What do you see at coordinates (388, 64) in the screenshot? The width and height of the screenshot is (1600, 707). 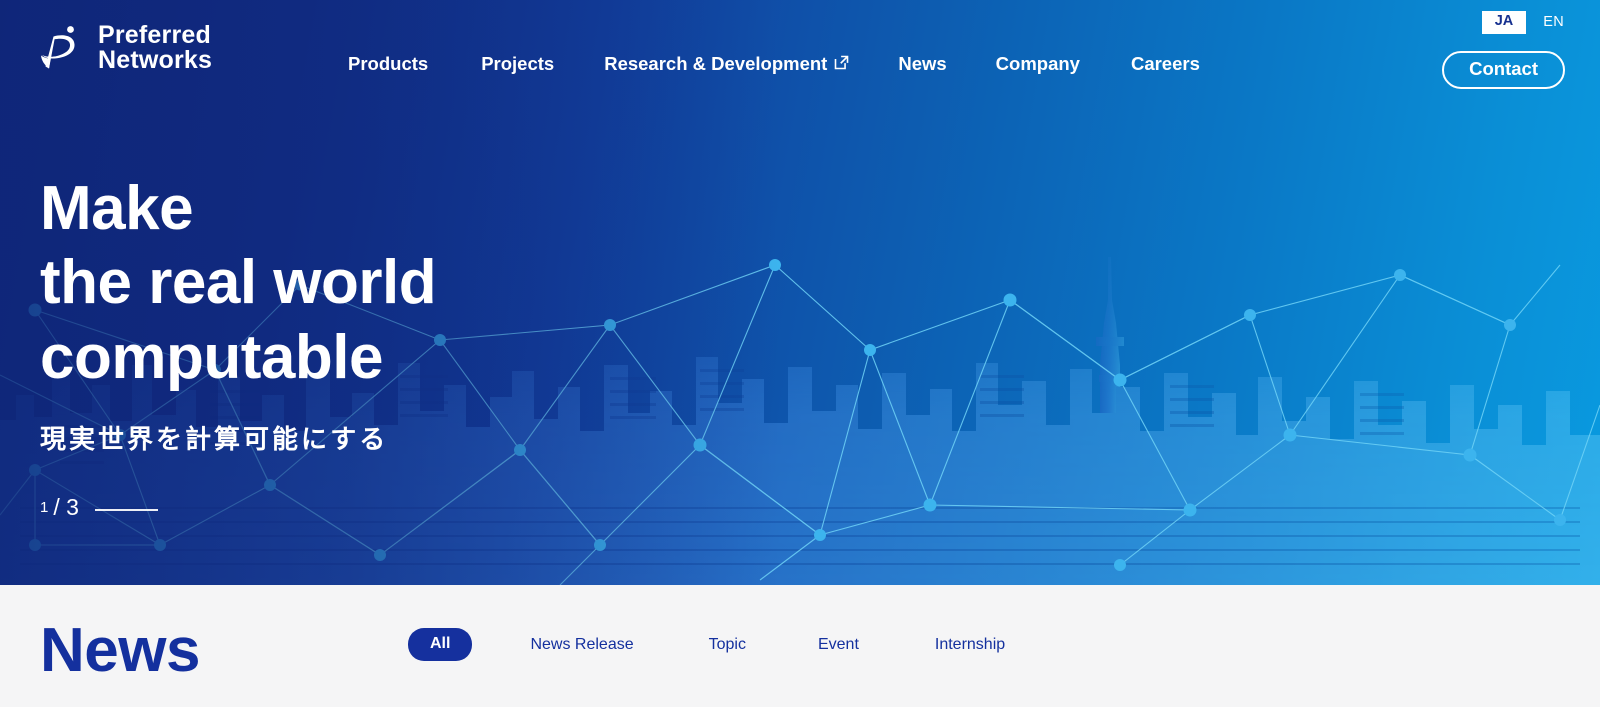 I see `nav-item-products: Products` at bounding box center [388, 64].